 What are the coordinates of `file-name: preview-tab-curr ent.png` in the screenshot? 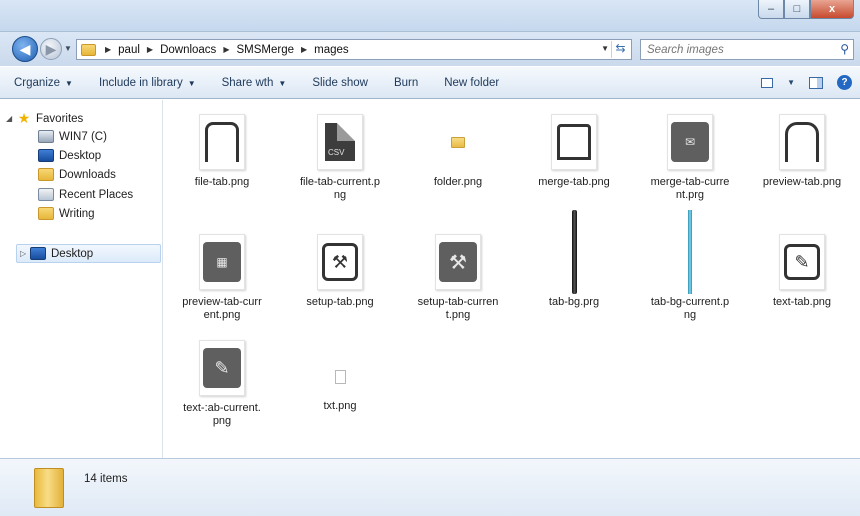 It's located at (222, 308).